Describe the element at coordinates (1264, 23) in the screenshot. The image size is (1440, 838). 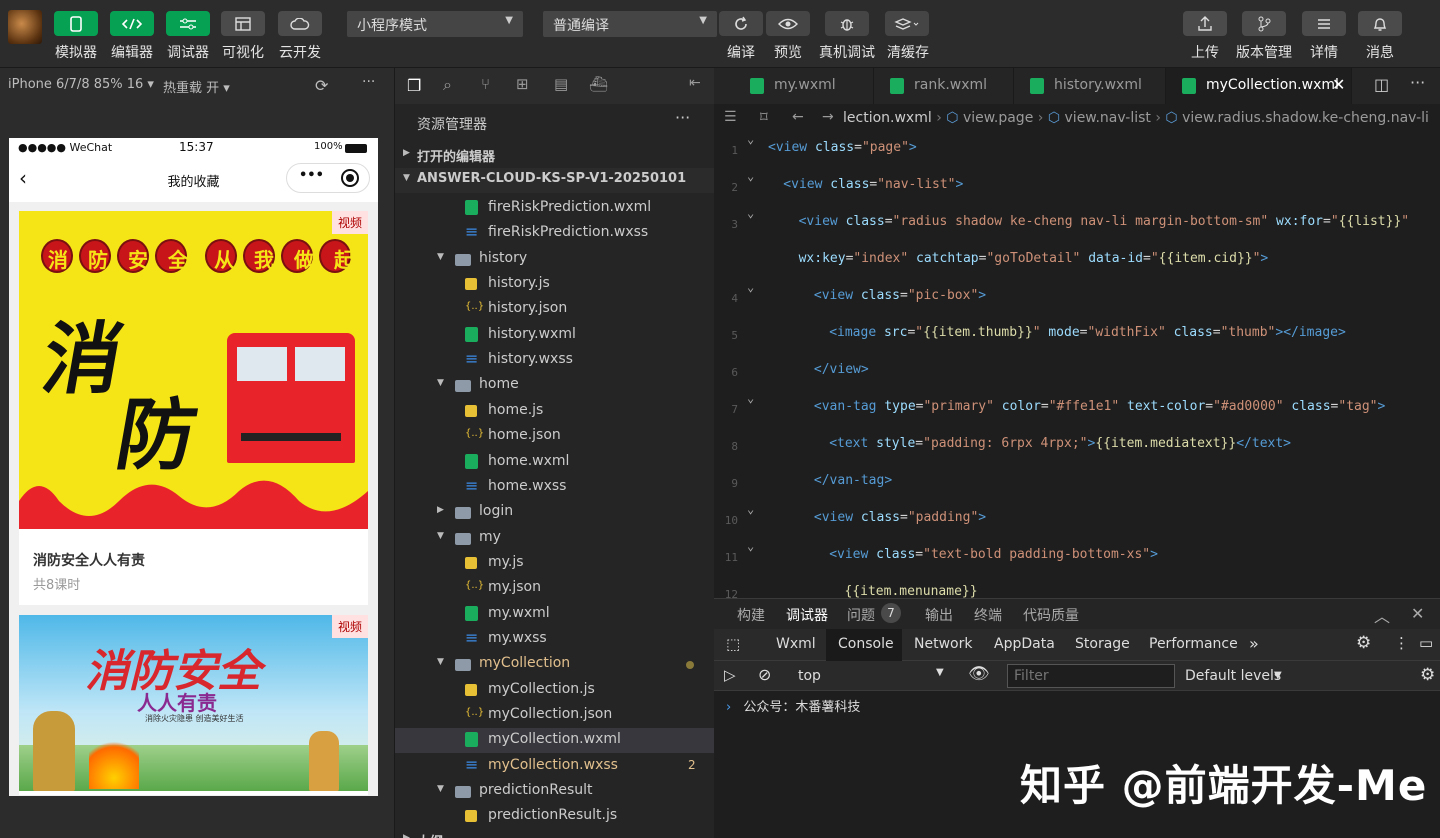
I see `branch-icon` at that location.